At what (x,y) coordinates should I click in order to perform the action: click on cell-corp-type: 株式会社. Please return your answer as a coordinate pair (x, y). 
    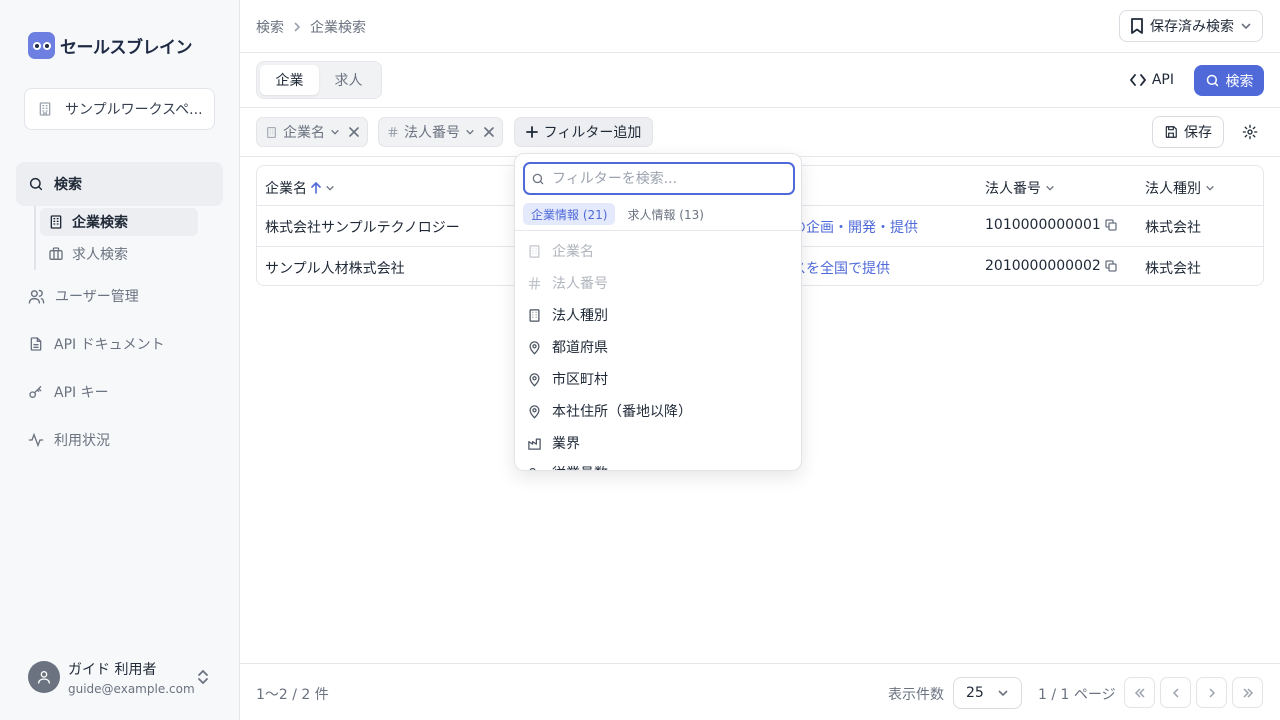
    Looking at the image, I should click on (1173, 269).